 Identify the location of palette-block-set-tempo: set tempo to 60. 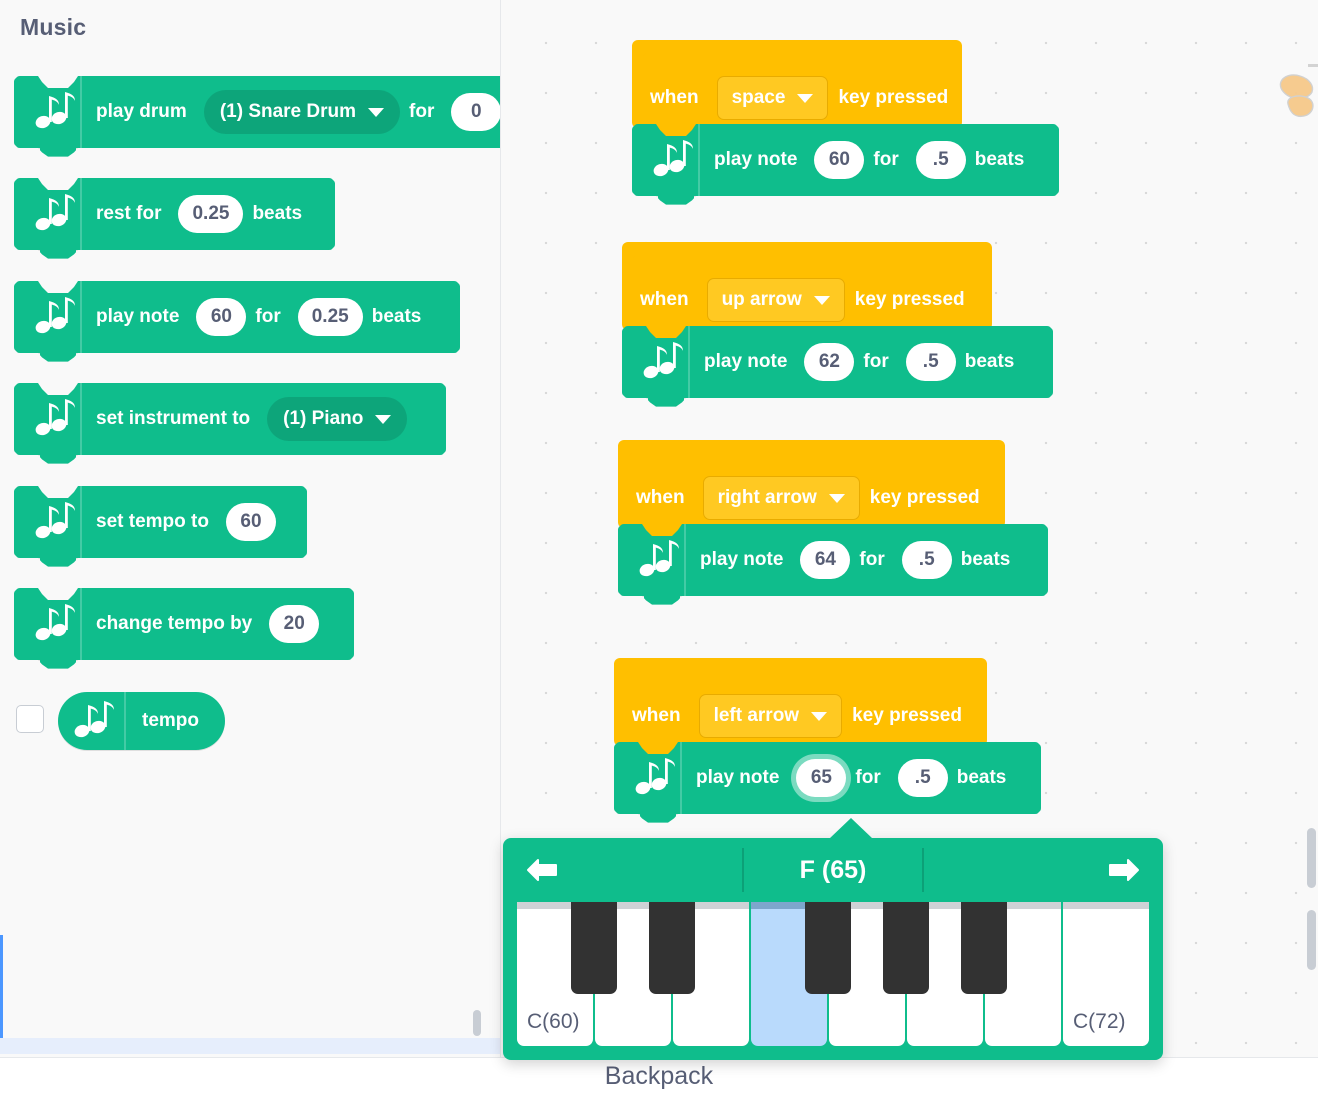
(160, 522).